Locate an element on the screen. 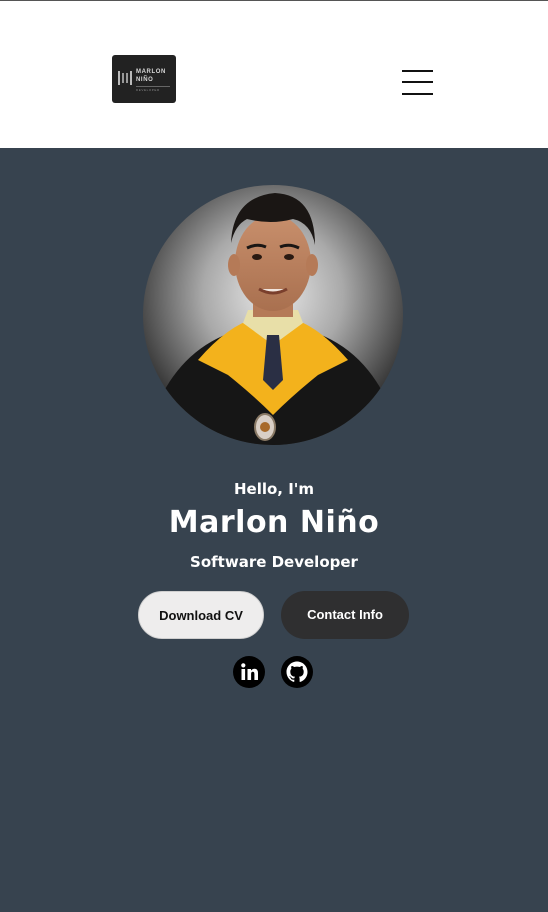  hamburger-menu-icon is located at coordinates (418, 83).